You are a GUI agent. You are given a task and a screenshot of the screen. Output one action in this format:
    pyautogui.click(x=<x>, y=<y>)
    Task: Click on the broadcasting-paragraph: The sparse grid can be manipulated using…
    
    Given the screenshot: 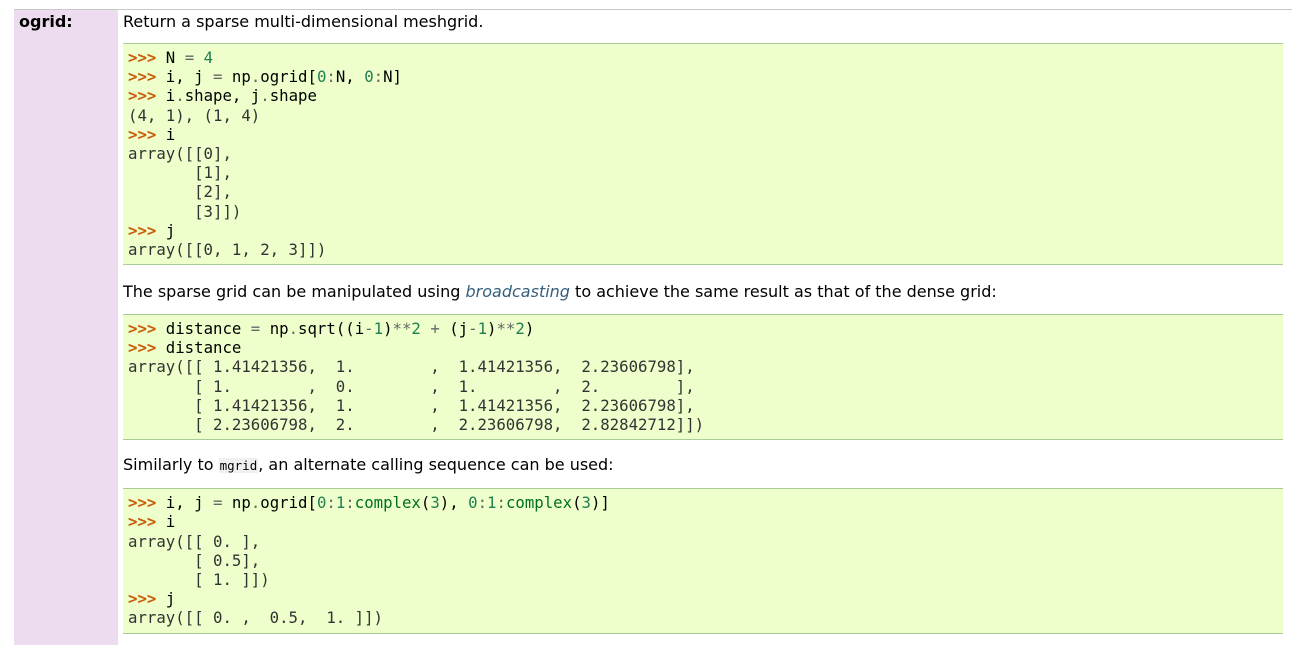 What is the action you would take?
    pyautogui.click(x=703, y=292)
    